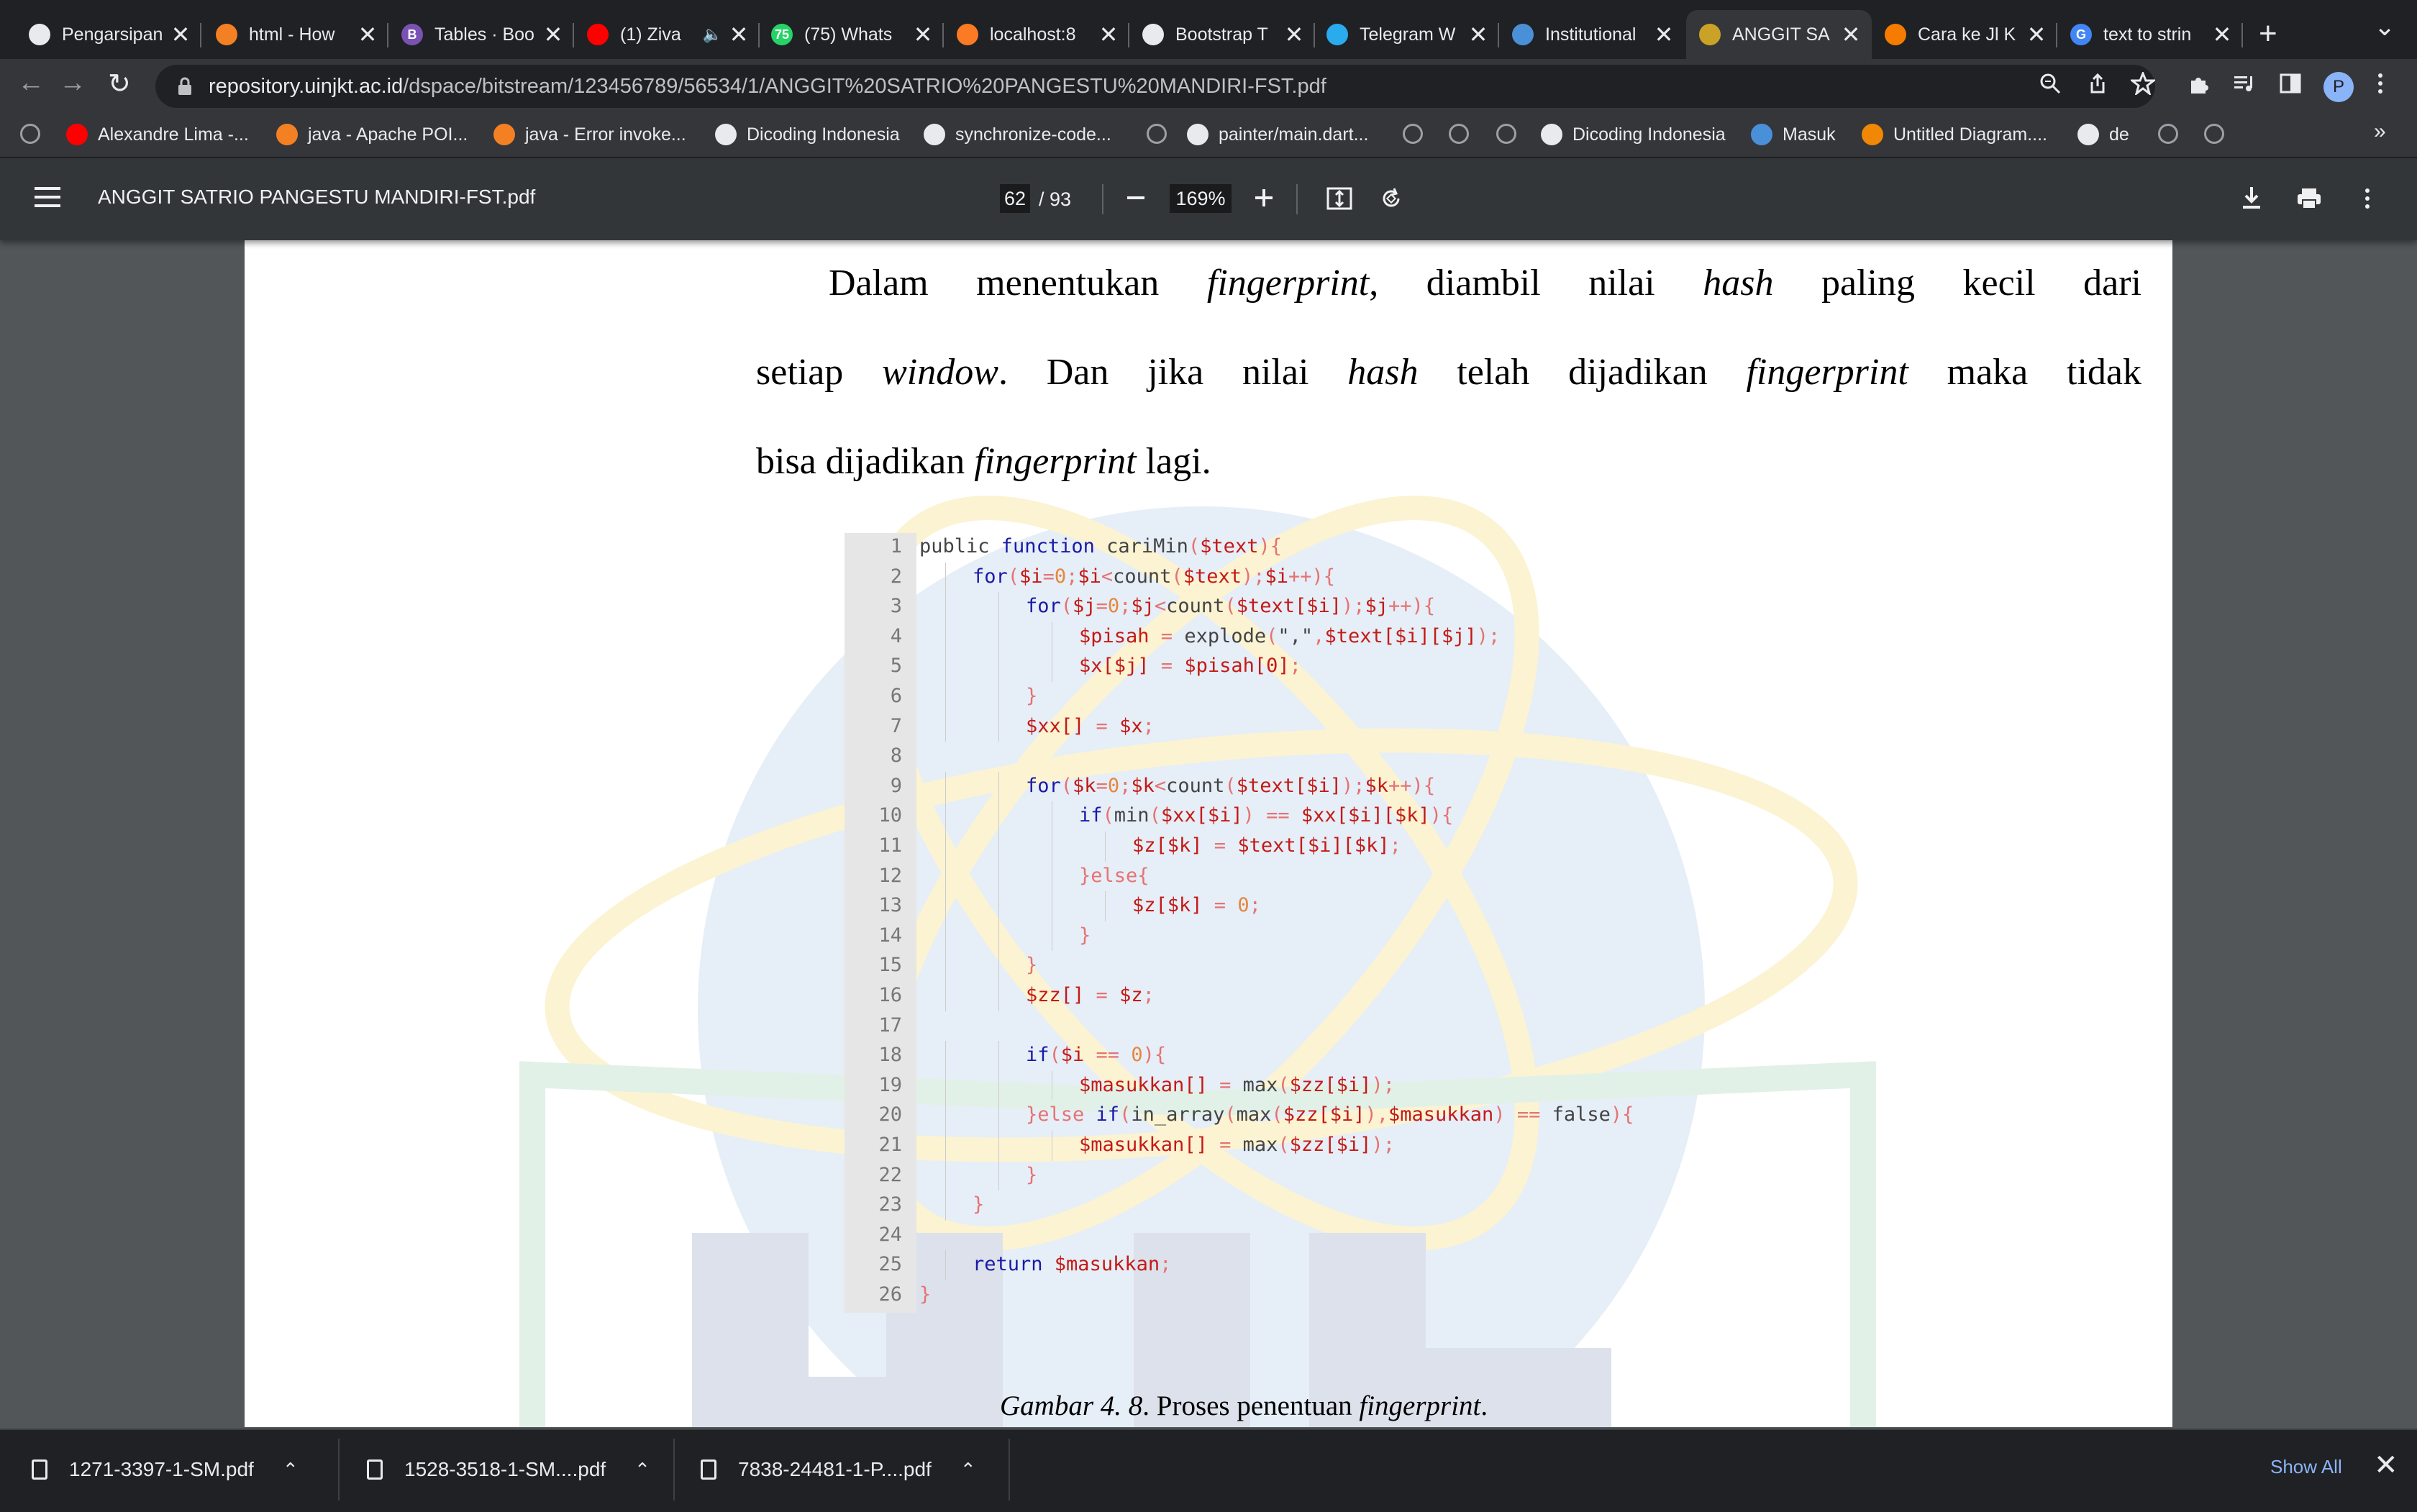 The image size is (2417, 1512). I want to click on download-item: 1271-3397-1-SM.pdf ⌃, so click(166, 1470).